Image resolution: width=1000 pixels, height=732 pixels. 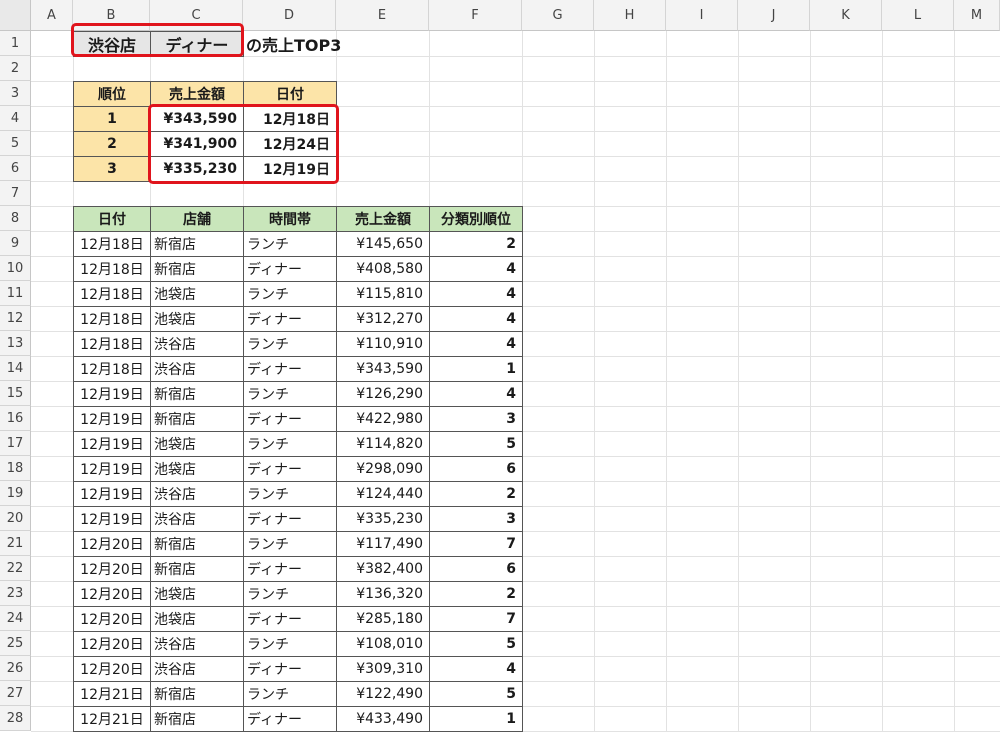 I want to click on column-header-D: D, so click(x=289, y=15).